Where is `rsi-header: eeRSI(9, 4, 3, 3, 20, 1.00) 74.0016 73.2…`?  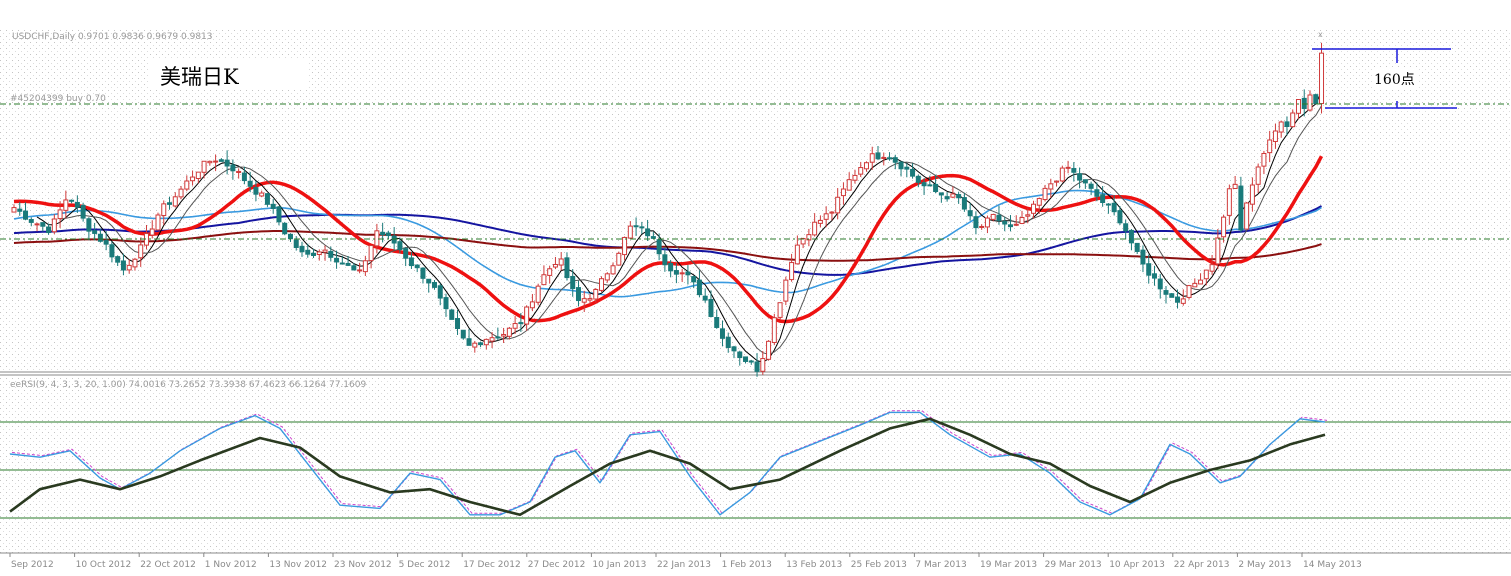 rsi-header: eeRSI(9, 4, 3, 3, 20, 1.00) 74.0016 73.2… is located at coordinates (188, 385).